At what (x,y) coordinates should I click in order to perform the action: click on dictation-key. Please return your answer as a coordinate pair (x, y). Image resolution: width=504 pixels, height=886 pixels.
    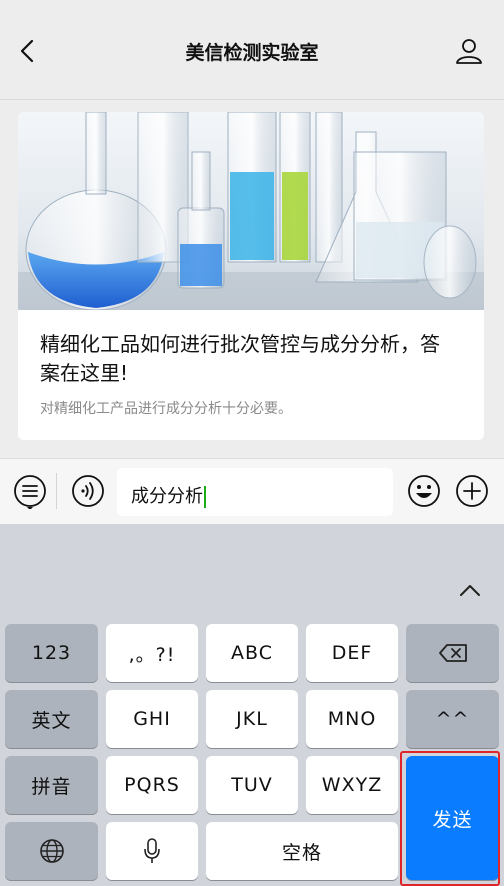
    Looking at the image, I should click on (152, 851).